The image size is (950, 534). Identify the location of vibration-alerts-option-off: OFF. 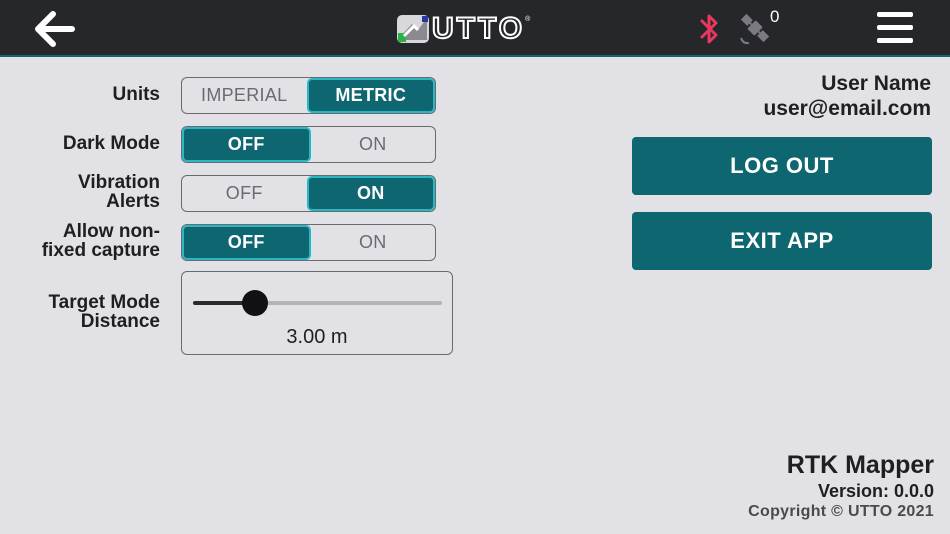
(244, 193).